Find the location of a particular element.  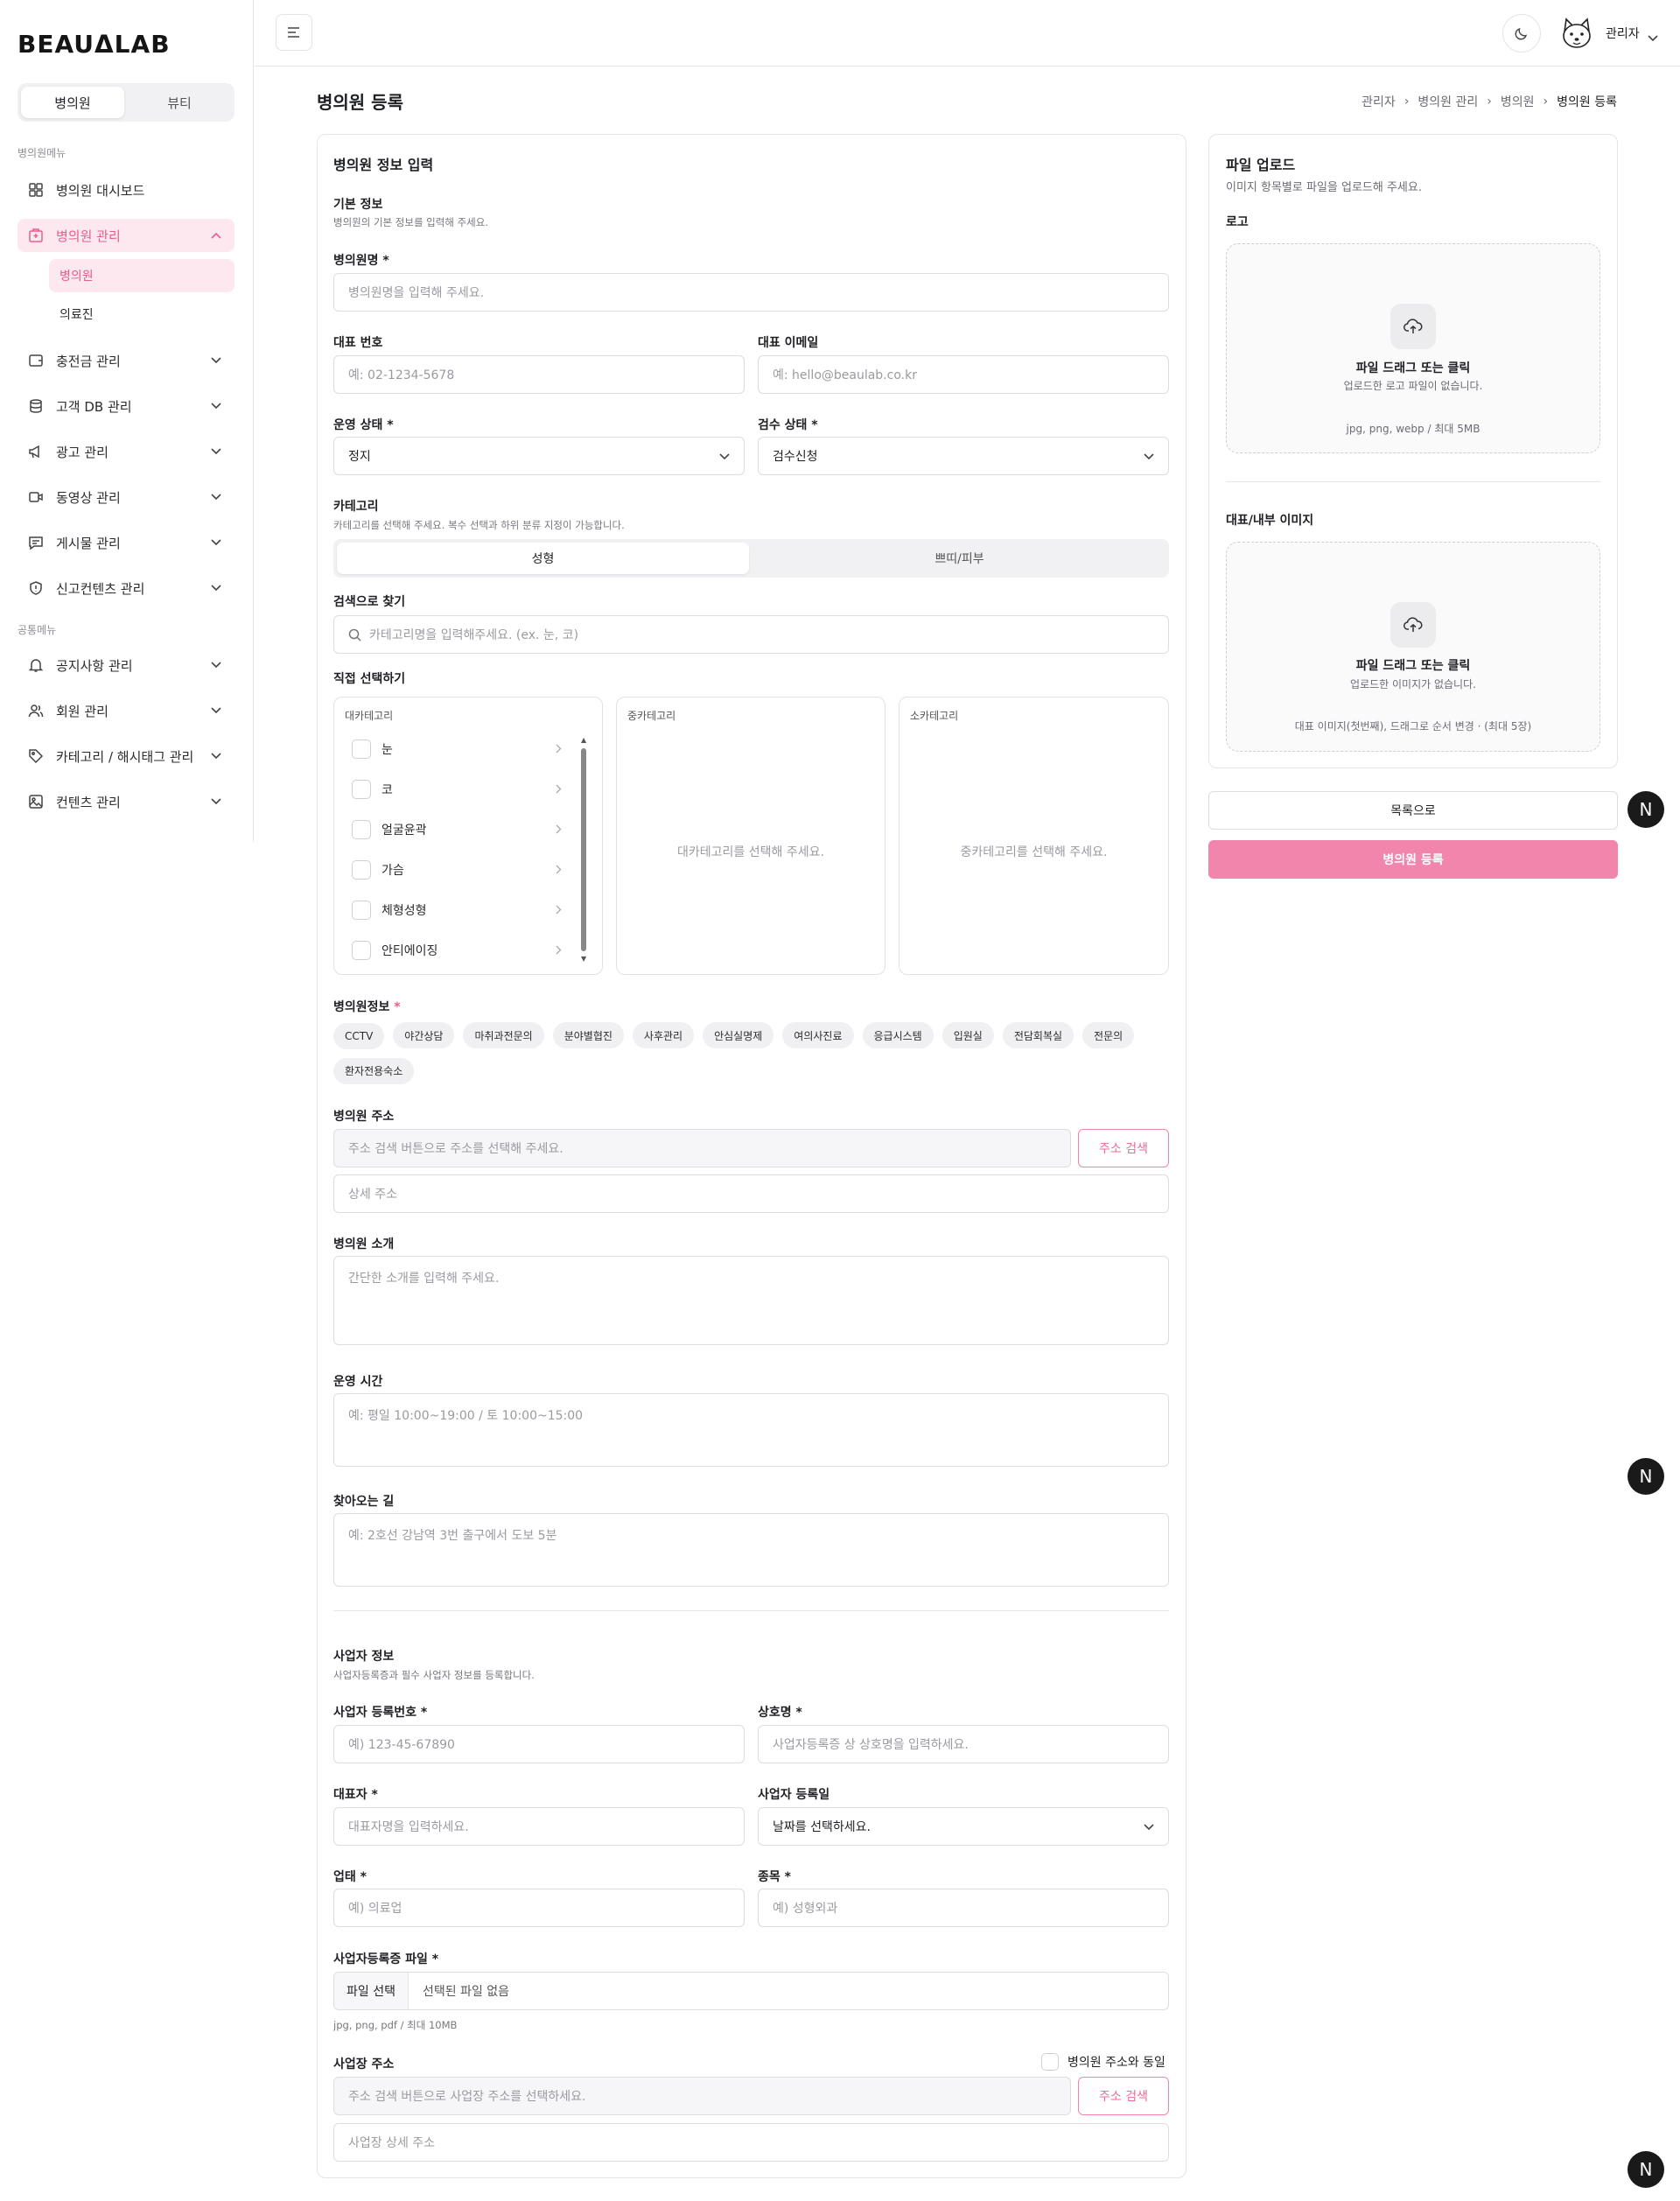

middle-category-empty: 대카테고리를 선택해 주세요. is located at coordinates (750, 852).